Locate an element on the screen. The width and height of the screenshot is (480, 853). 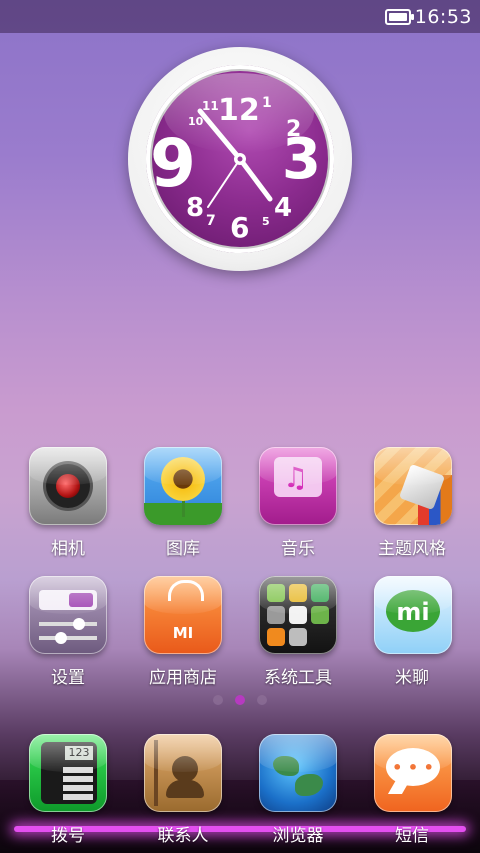
app-label-themes: 主题风格 is located at coordinates (412, 549).